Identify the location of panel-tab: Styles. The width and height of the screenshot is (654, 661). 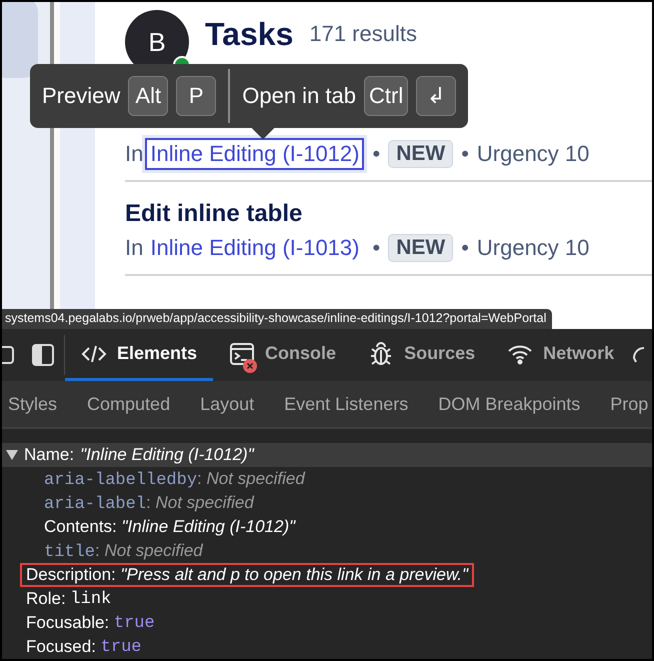
(33, 404).